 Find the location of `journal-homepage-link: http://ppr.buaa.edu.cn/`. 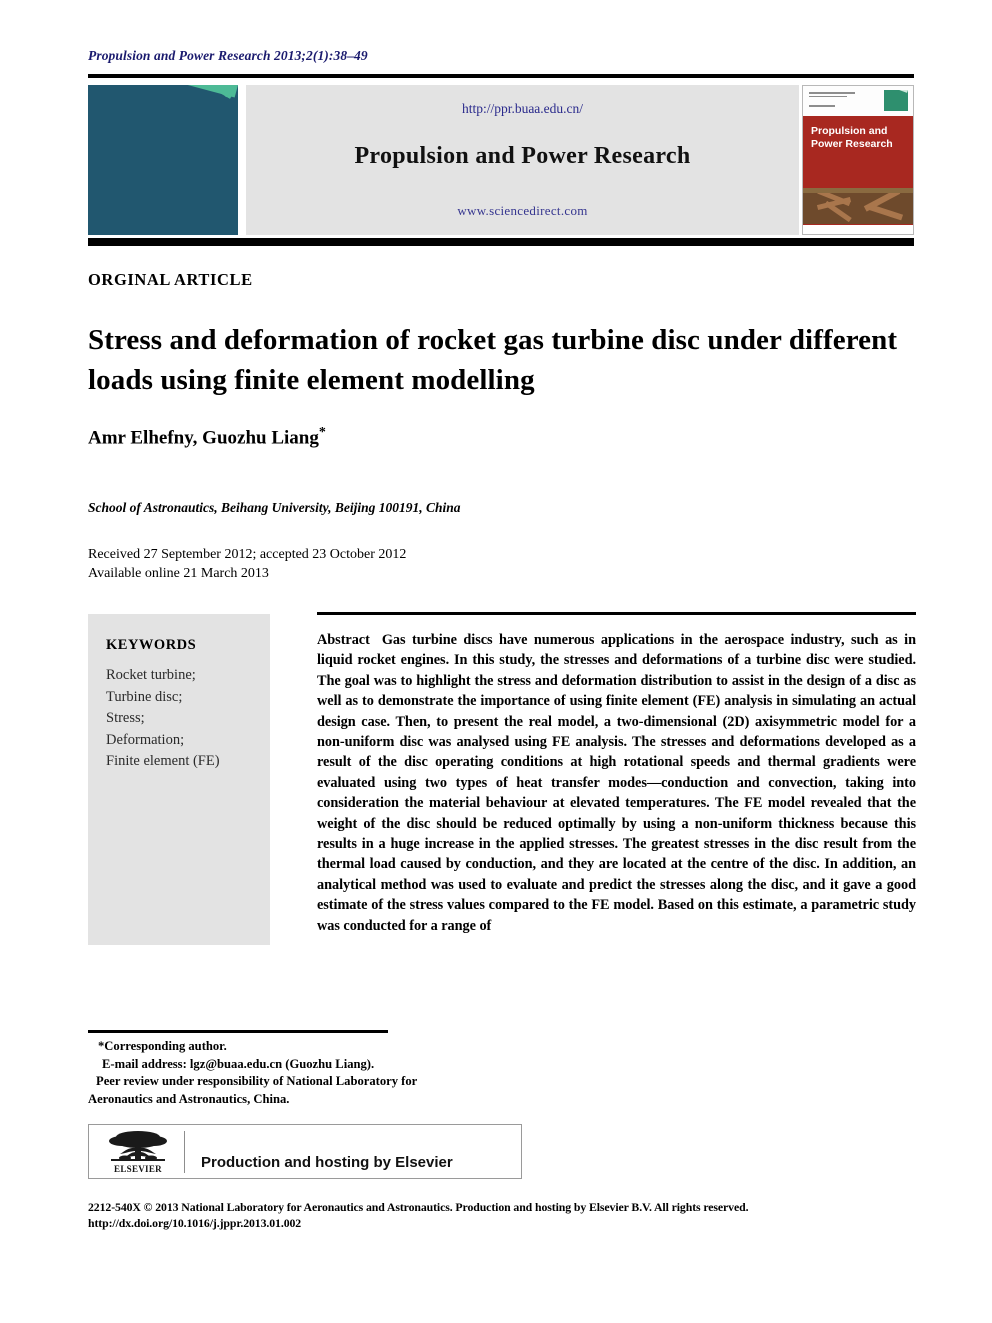

journal-homepage-link: http://ppr.buaa.edu.cn/ is located at coordinates (522, 109).